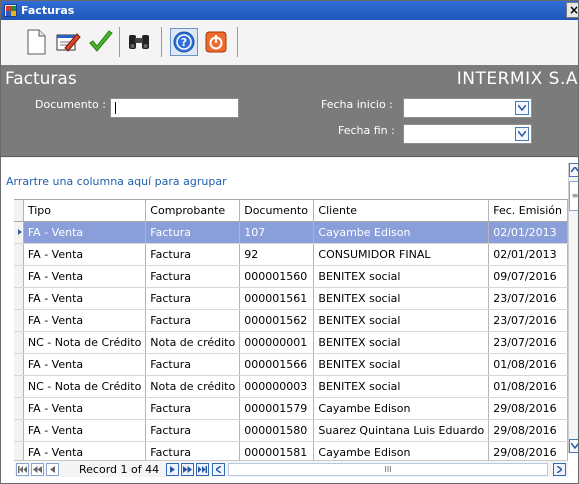  What do you see at coordinates (388, 469) in the screenshot?
I see `horizontal-scroll-thumb: III` at bounding box center [388, 469].